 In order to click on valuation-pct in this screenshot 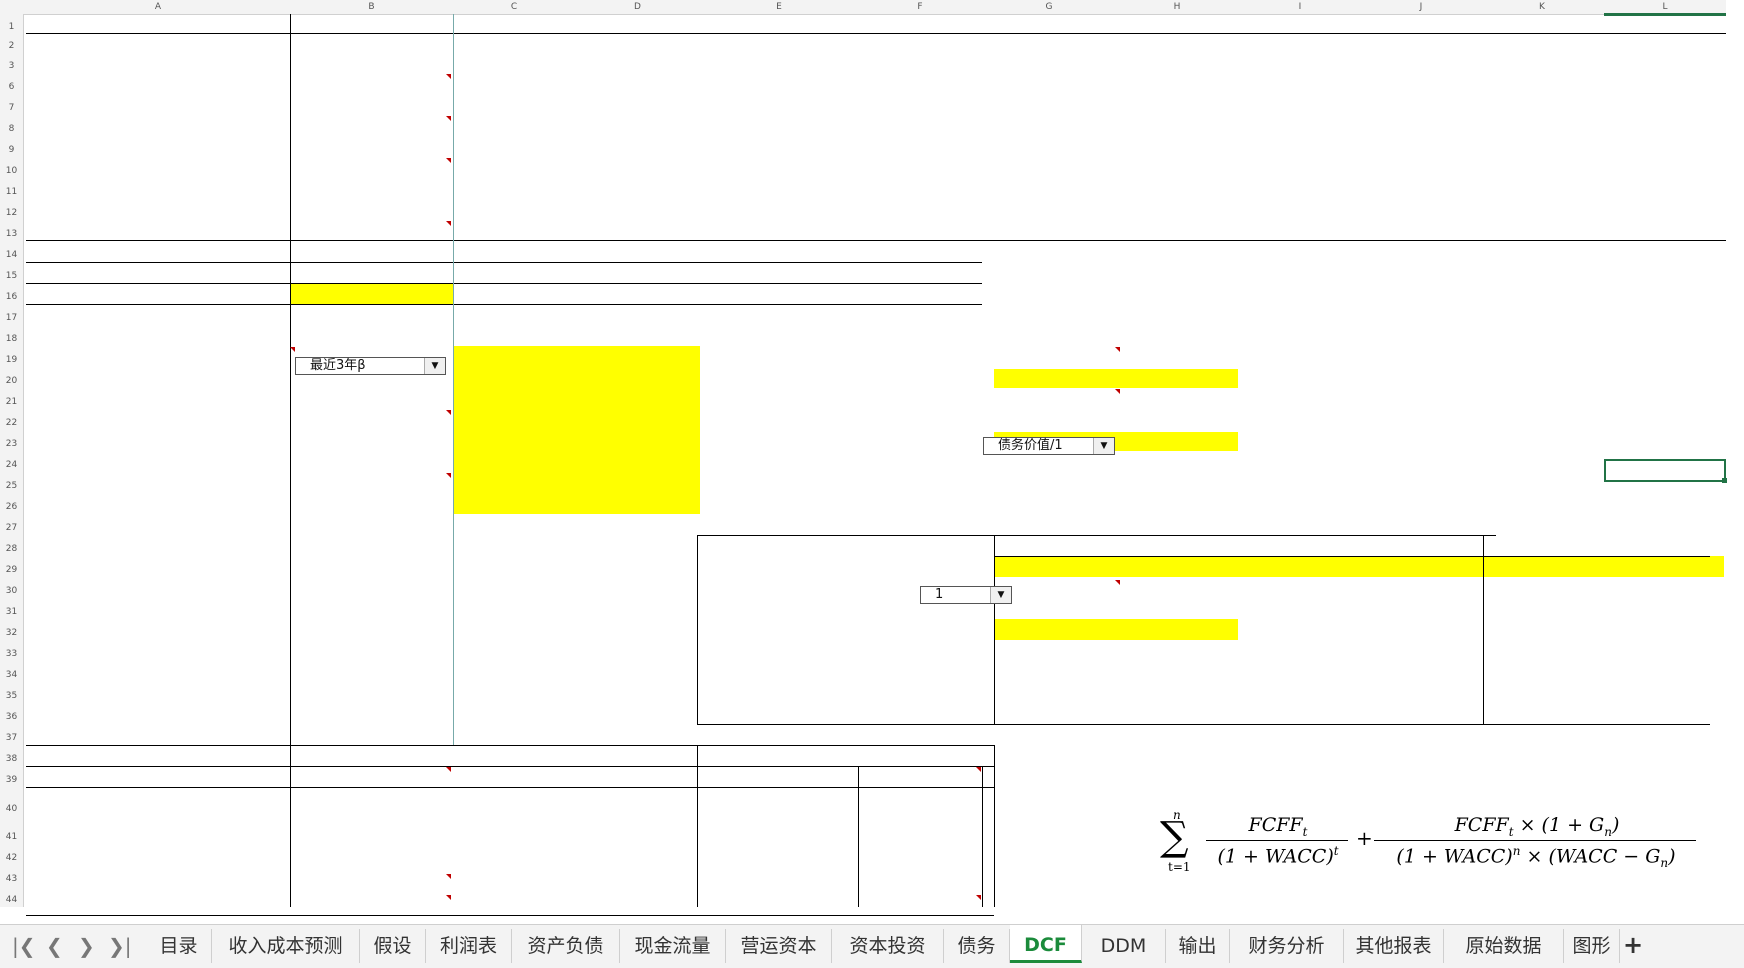, I will do `click(638, 777)`.